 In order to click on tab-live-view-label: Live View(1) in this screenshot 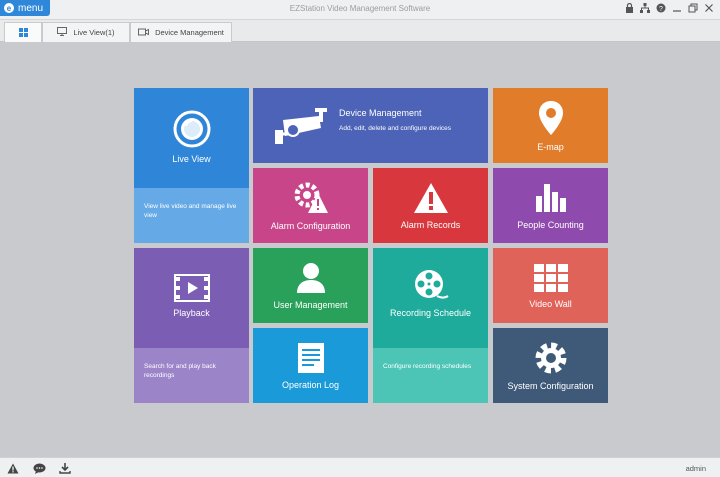, I will do `click(94, 32)`.